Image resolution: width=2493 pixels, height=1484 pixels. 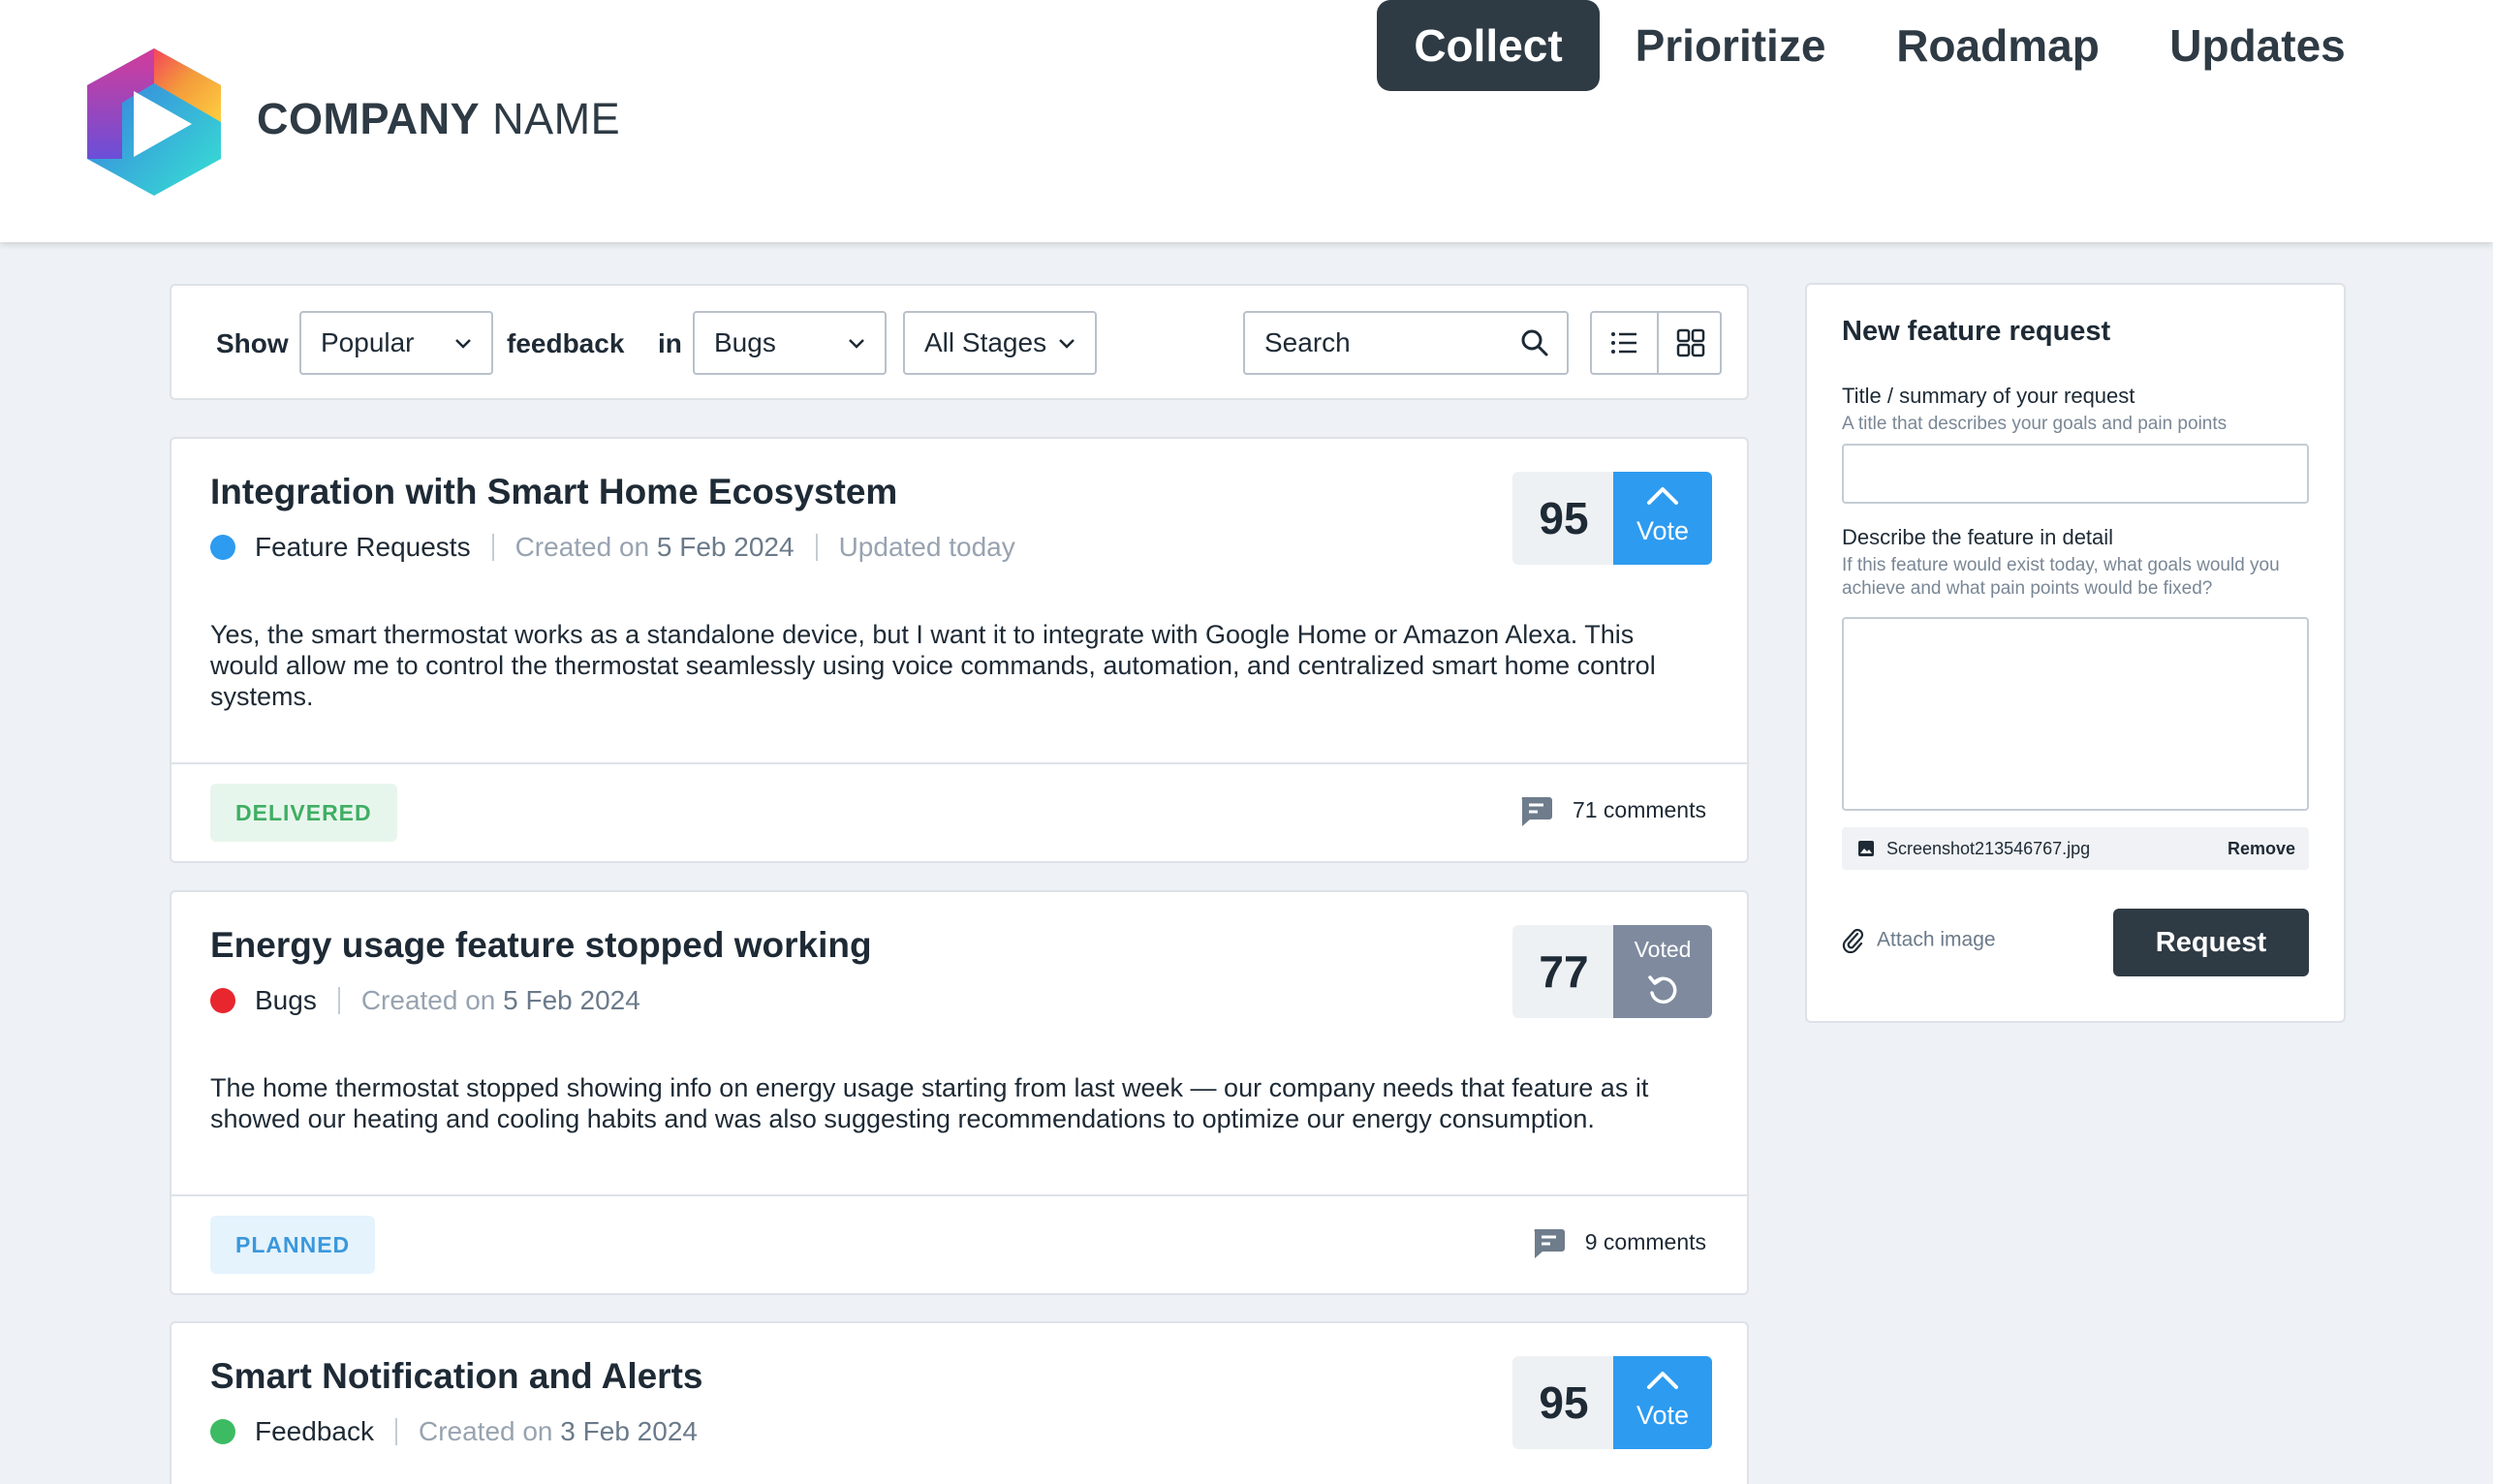 I want to click on voted-button-label: Voted, so click(x=1663, y=949).